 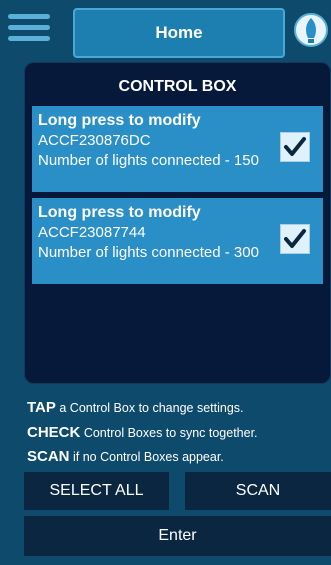 What do you see at coordinates (54, 432) in the screenshot?
I see `help-keyword: CHECK` at bounding box center [54, 432].